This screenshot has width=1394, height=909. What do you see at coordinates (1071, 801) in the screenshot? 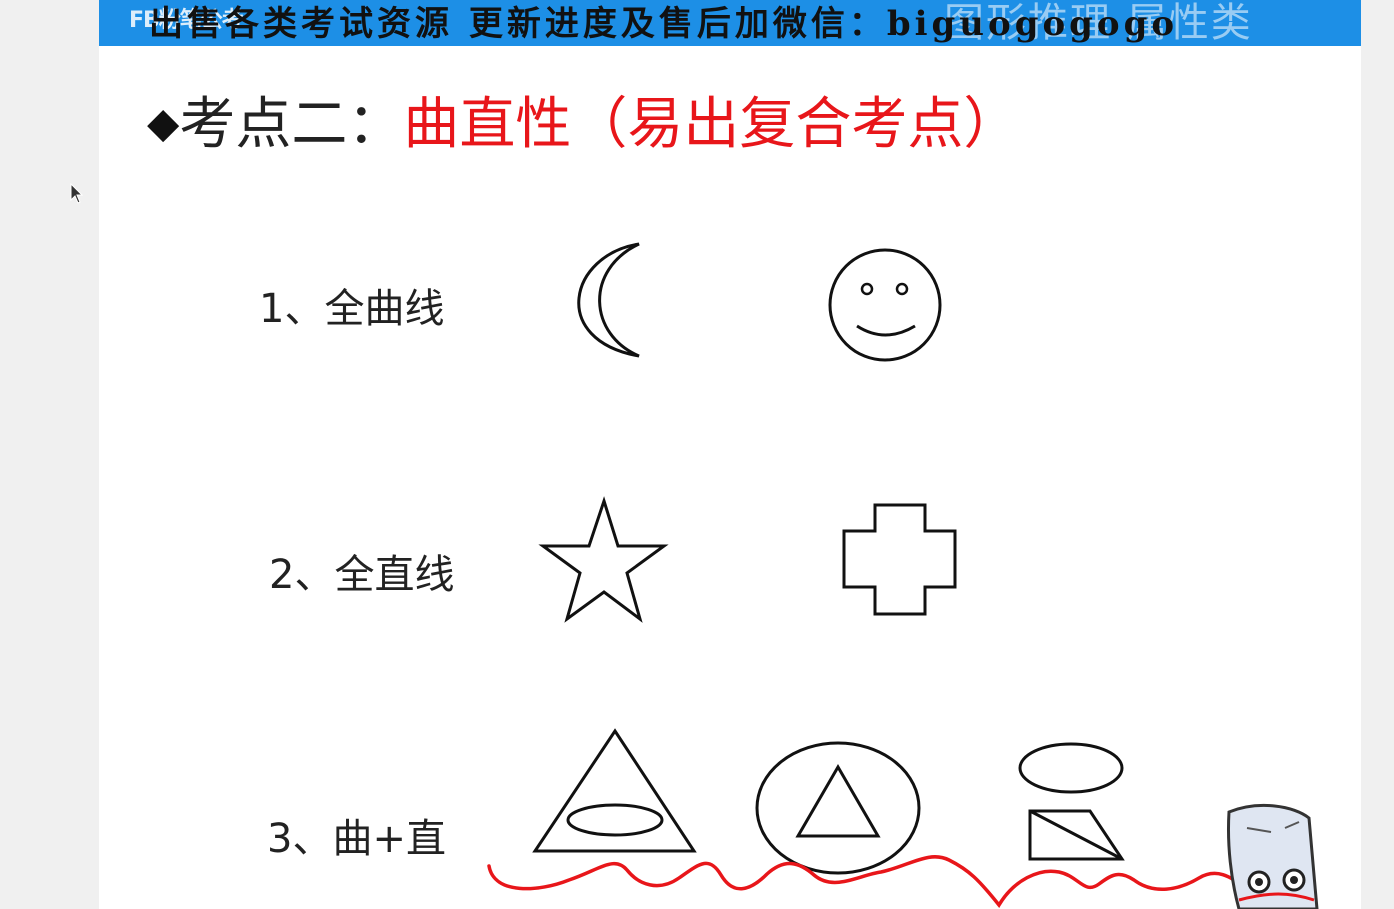
I see `ellipse-and-trapezoid-icon` at bounding box center [1071, 801].